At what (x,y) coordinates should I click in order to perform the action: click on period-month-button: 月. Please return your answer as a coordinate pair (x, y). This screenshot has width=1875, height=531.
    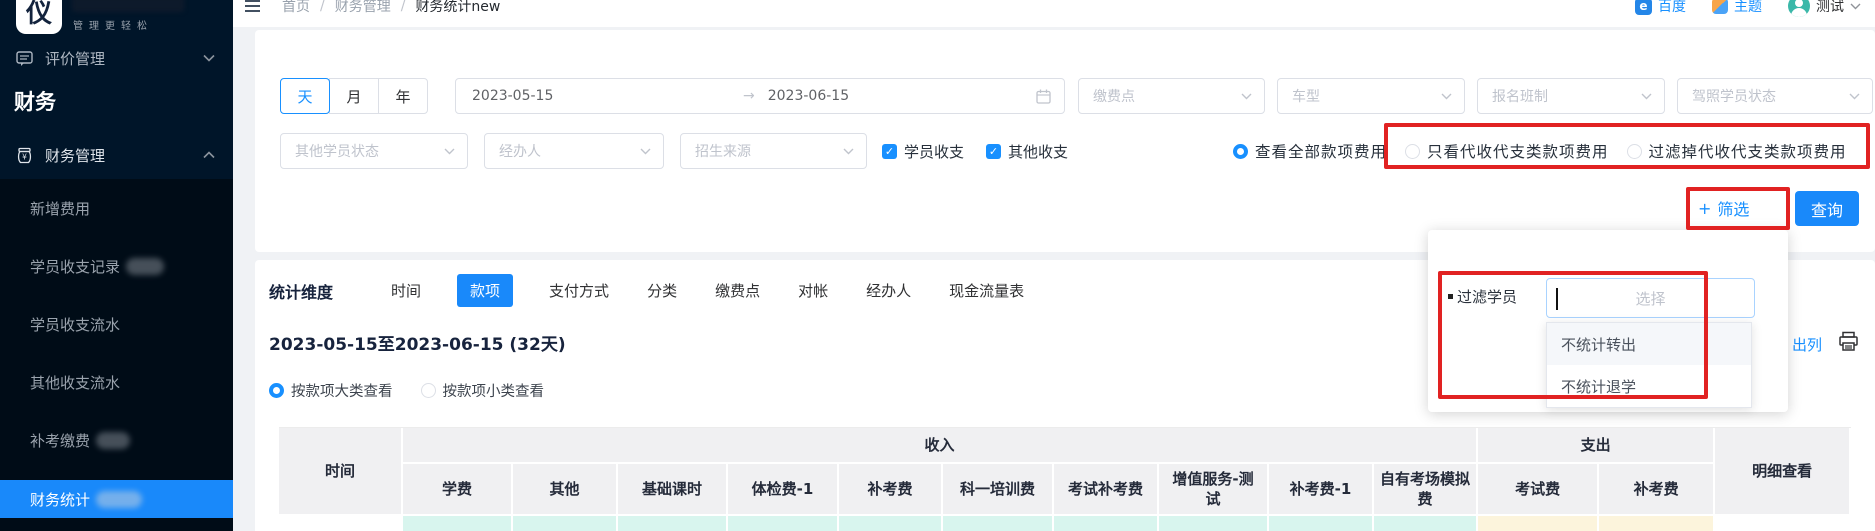
    Looking at the image, I should click on (354, 96).